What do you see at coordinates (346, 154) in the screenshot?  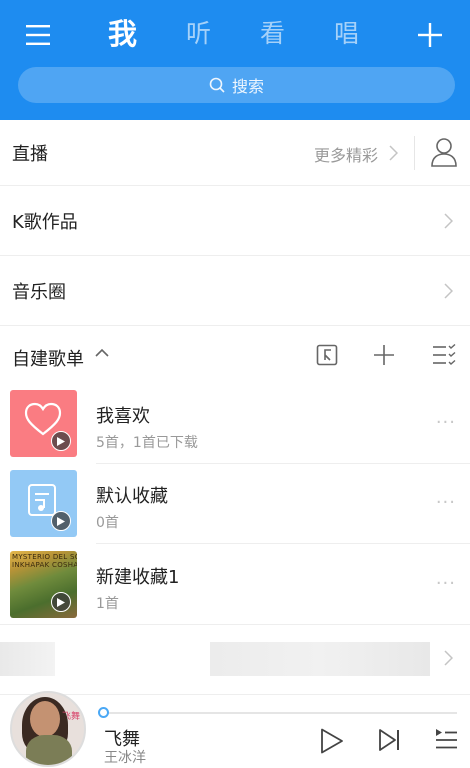 I see `more-link: 更多精彩` at bounding box center [346, 154].